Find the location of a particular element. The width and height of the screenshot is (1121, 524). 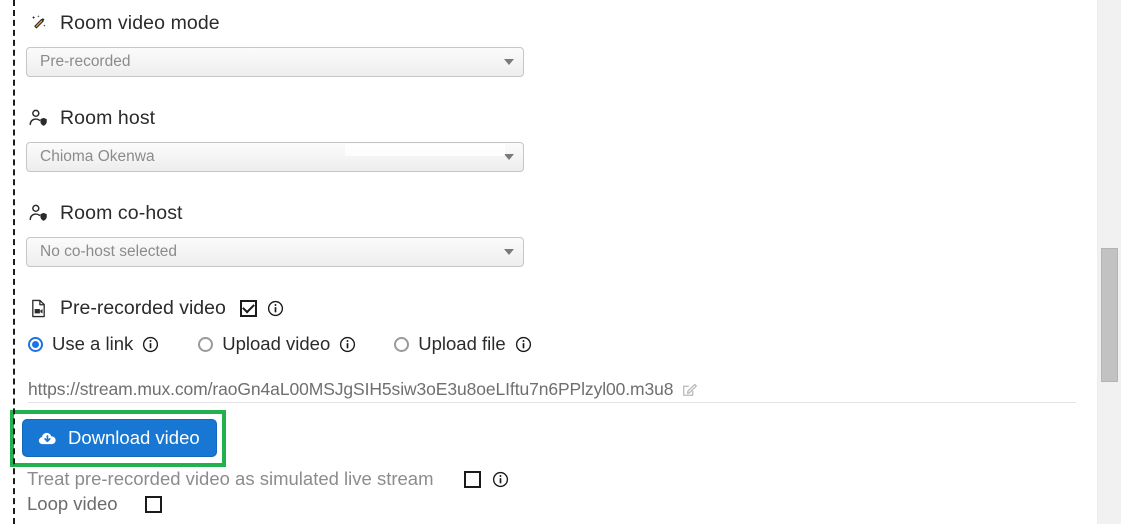

simulated-live-stream-checkbox is located at coordinates (472, 479).